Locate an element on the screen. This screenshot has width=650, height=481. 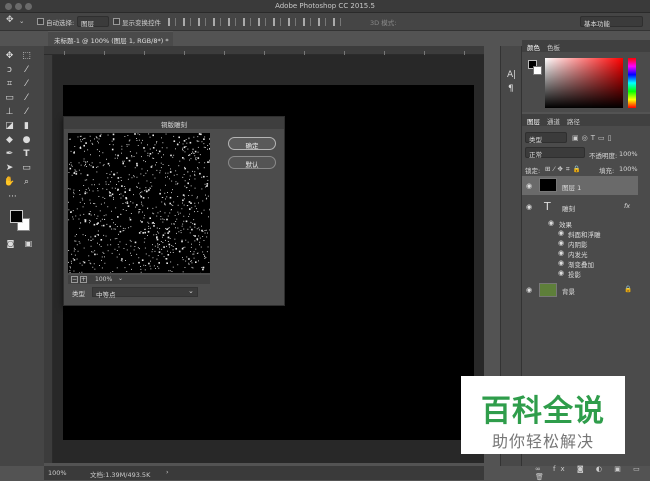
layer-row-text: ◉ T 雕刻 fx is located at coordinates (580, 207).